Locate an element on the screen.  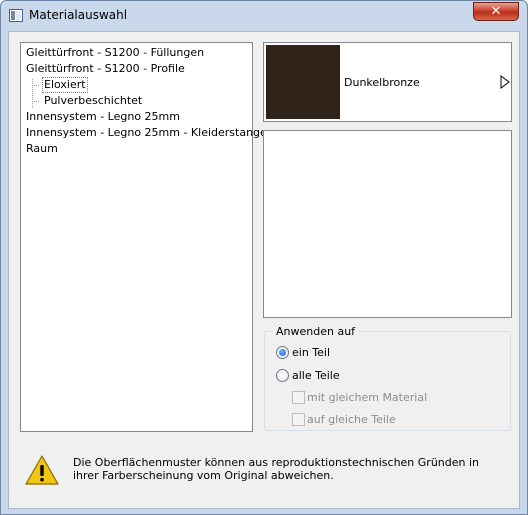
tree-item-fuellungen: Gleittürfront - S1200 - Füllungen is located at coordinates (115, 53).